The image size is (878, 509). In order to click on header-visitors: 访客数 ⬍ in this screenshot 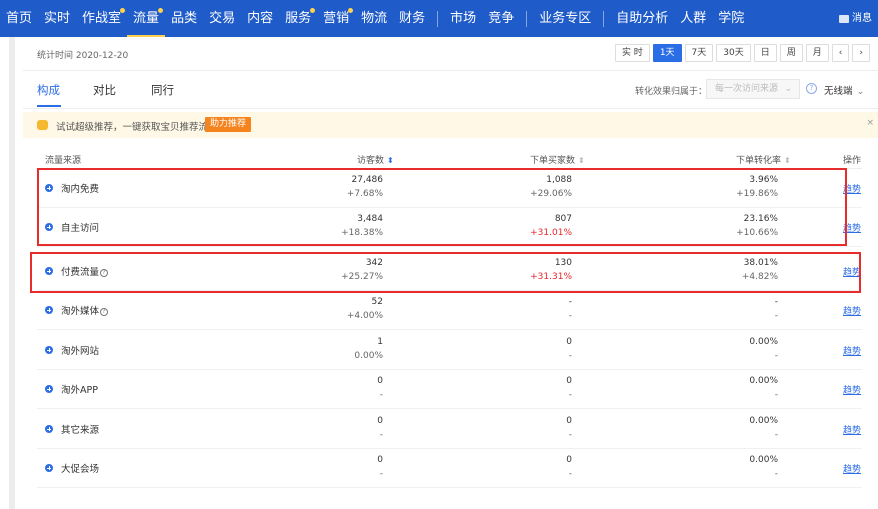, I will do `click(375, 159)`.